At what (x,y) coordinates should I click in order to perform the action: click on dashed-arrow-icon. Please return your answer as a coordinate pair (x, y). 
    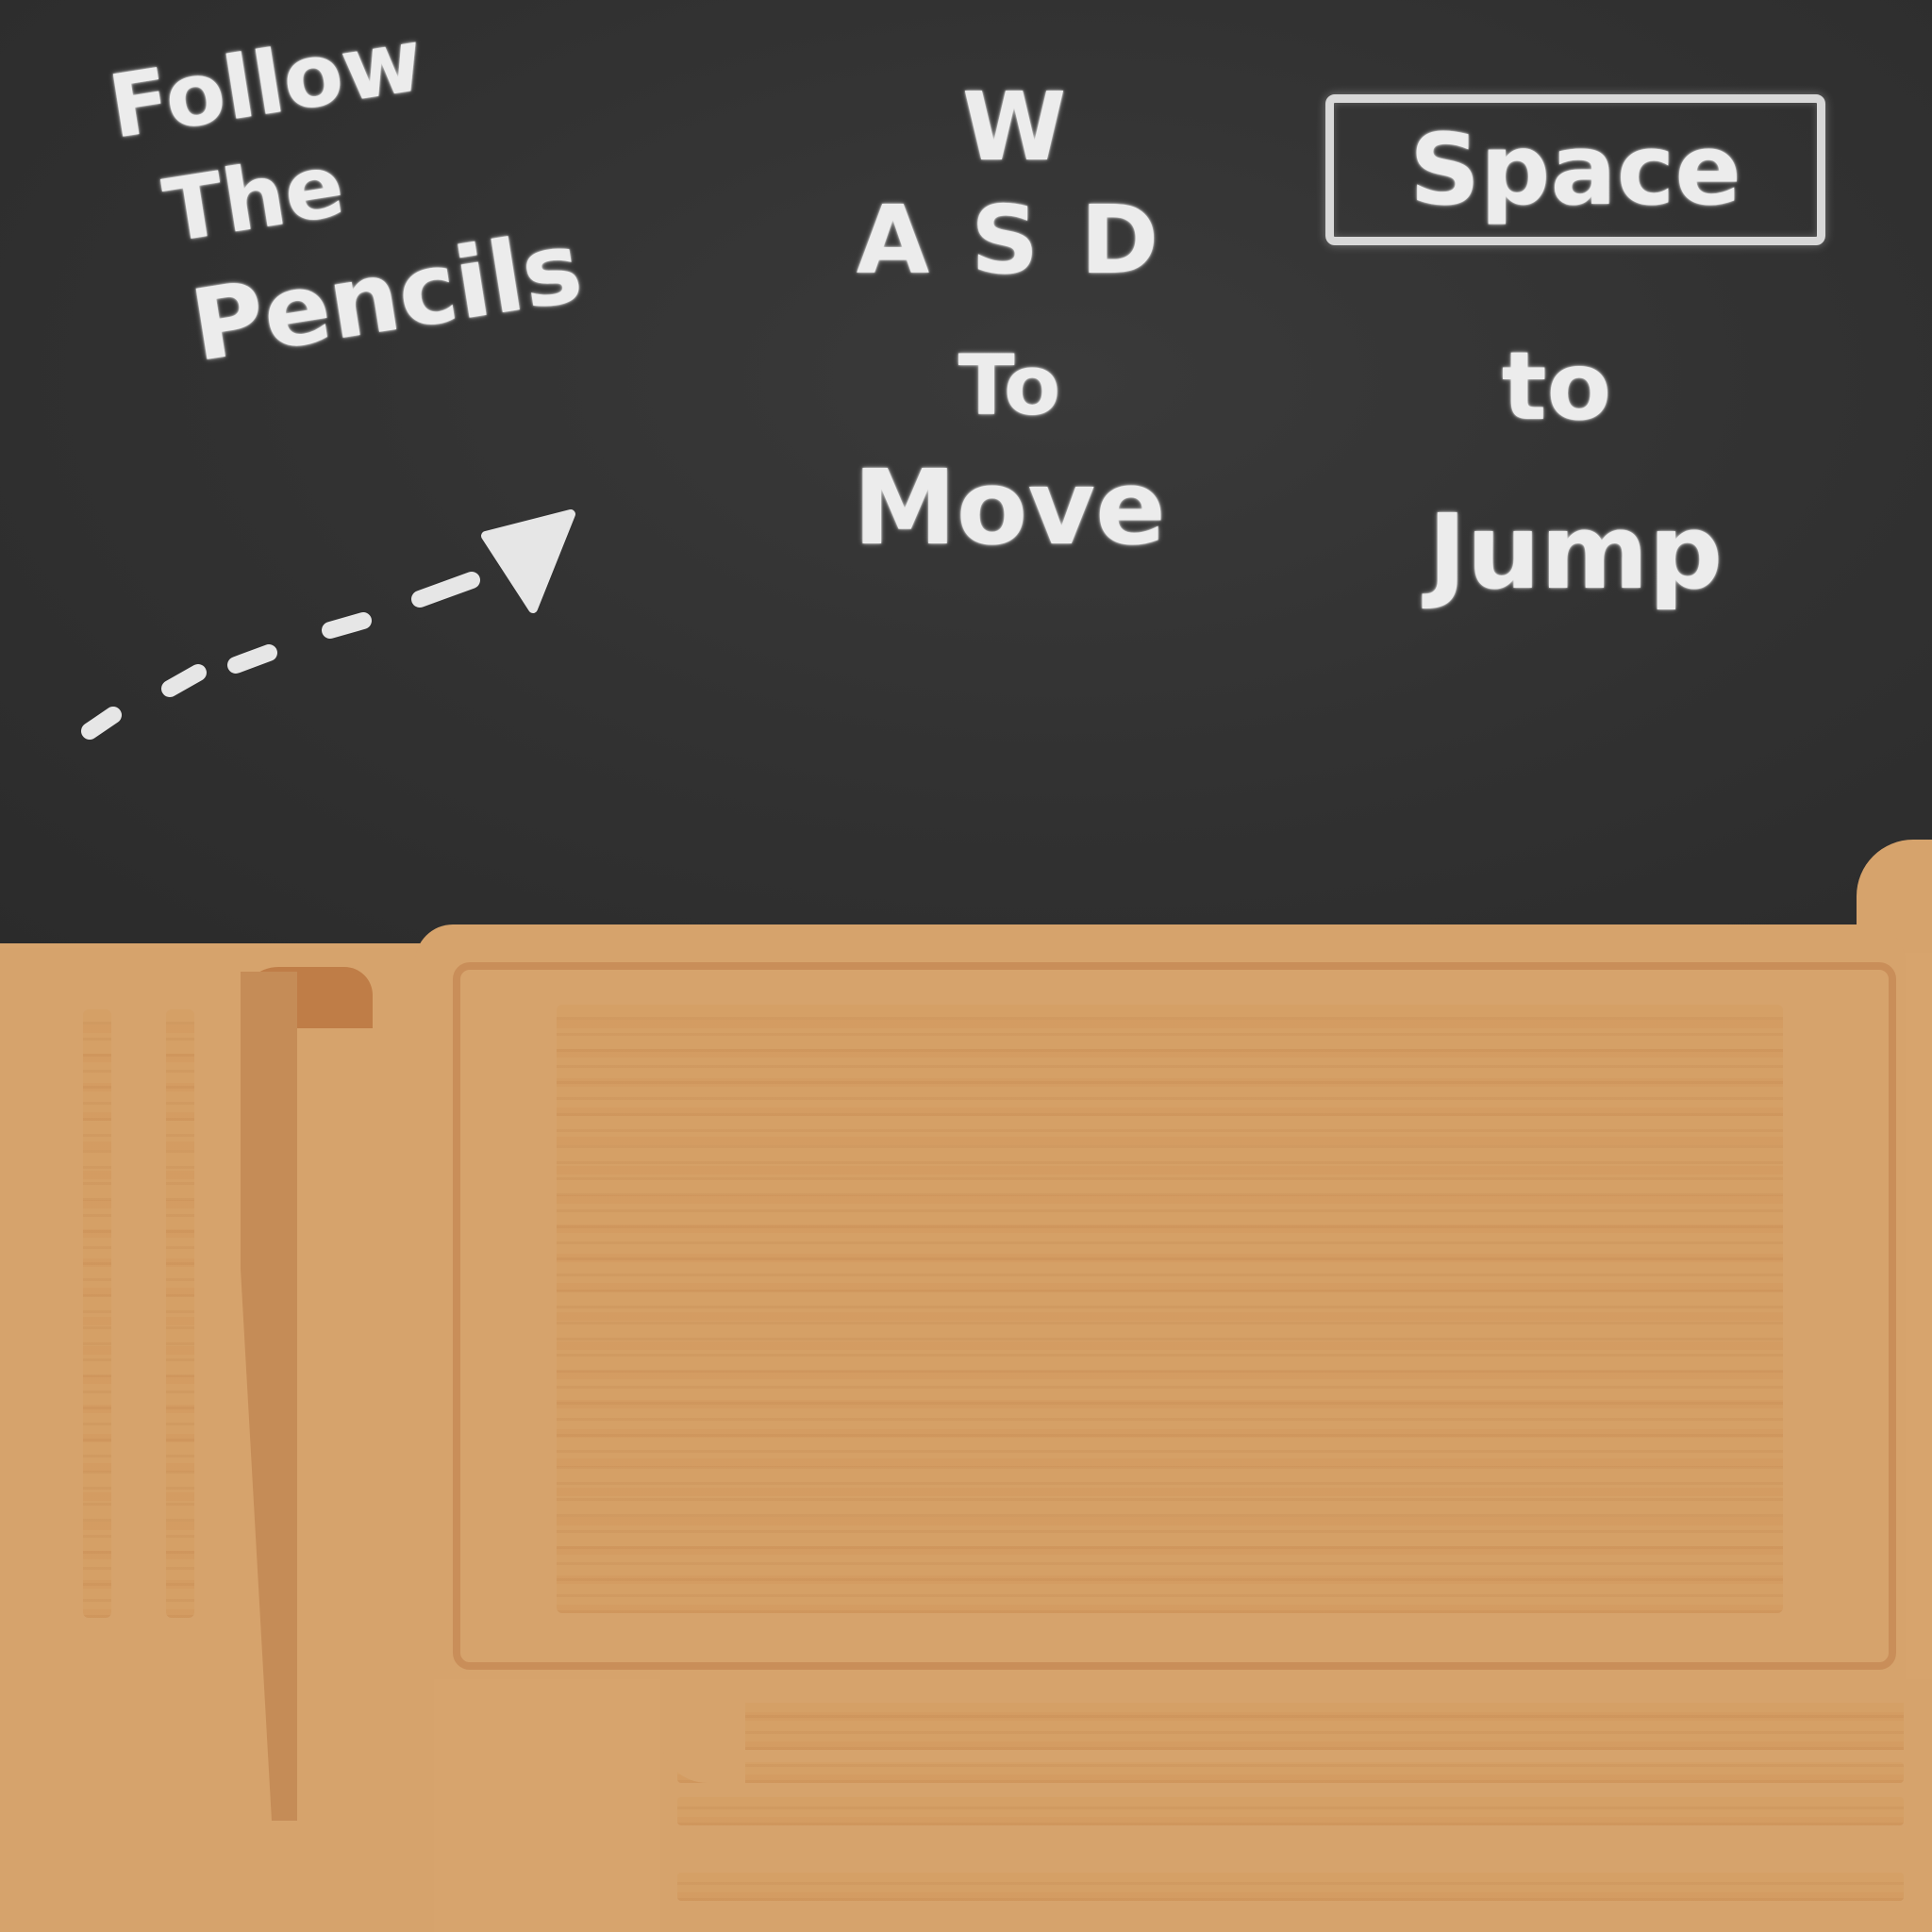
    Looking at the image, I should click on (328, 625).